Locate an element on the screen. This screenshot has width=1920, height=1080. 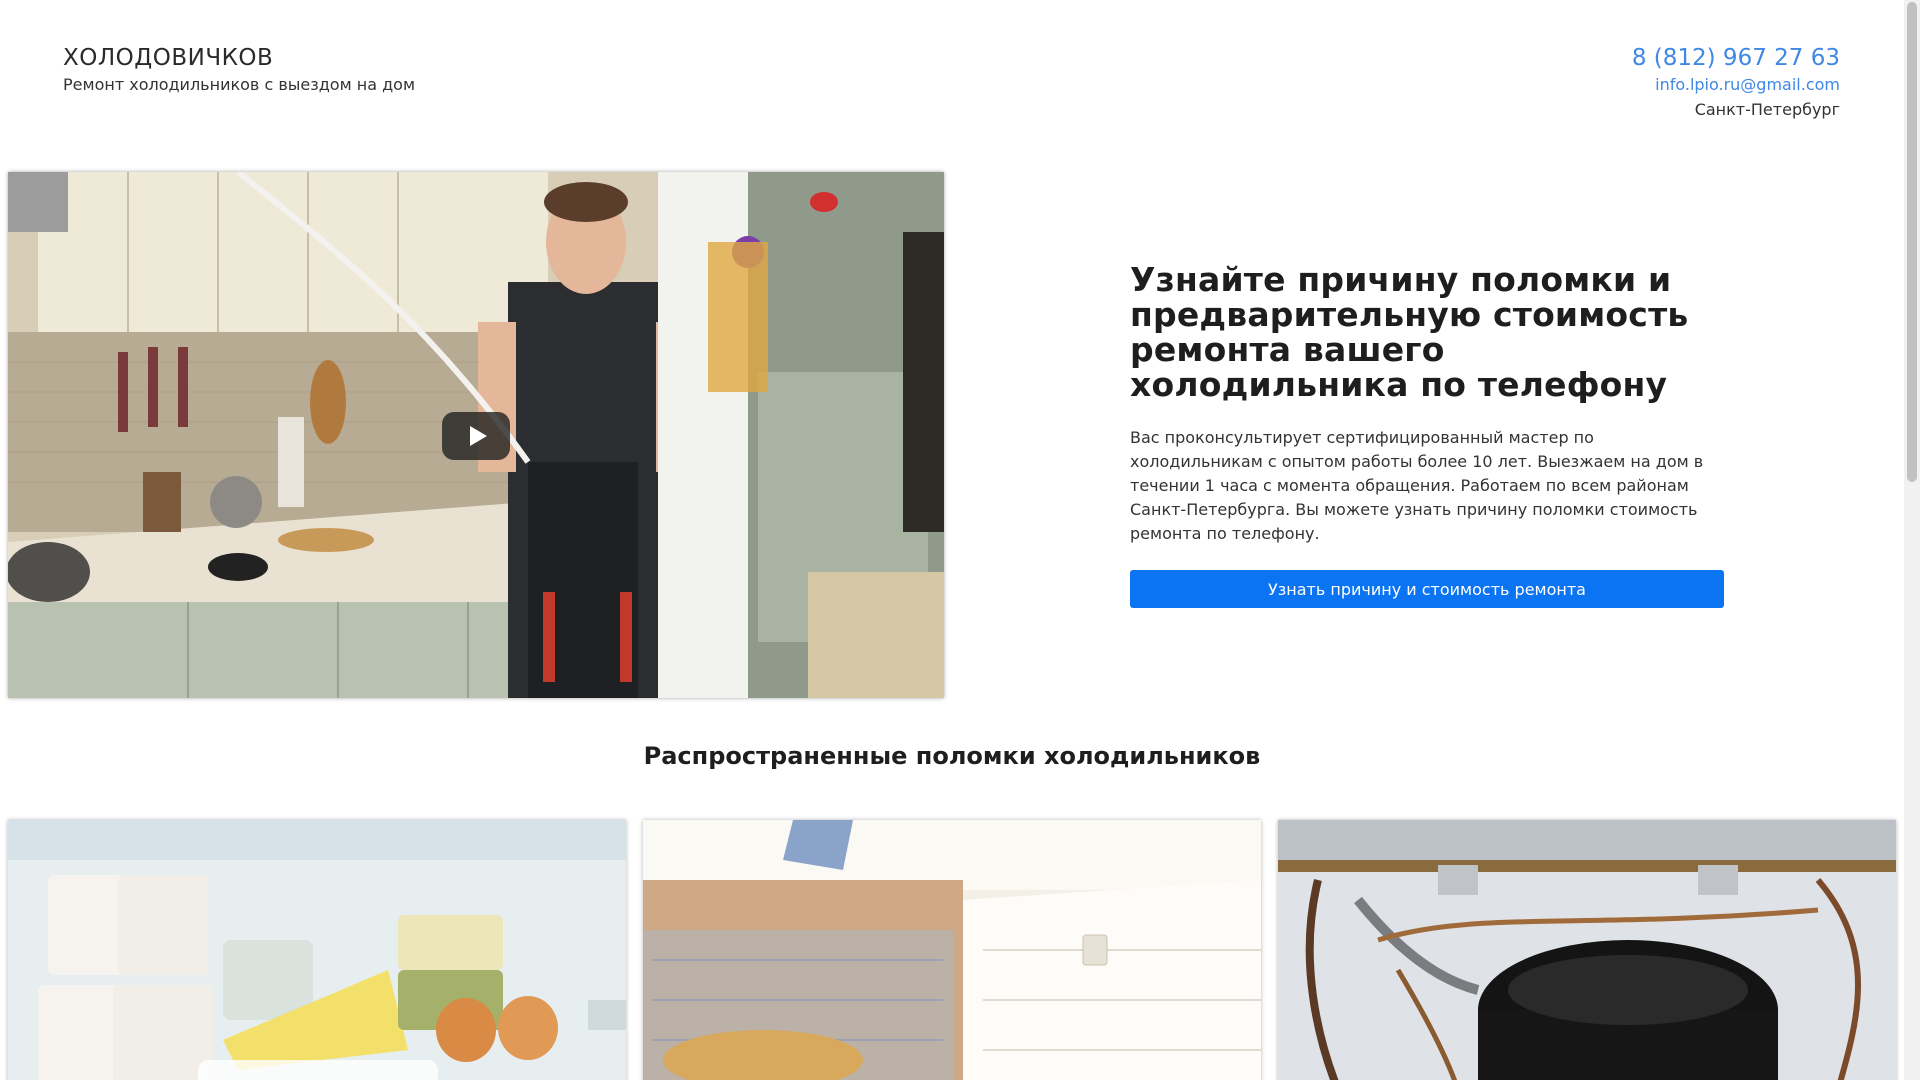
scrollbar-thumb is located at coordinates (1912, 242).